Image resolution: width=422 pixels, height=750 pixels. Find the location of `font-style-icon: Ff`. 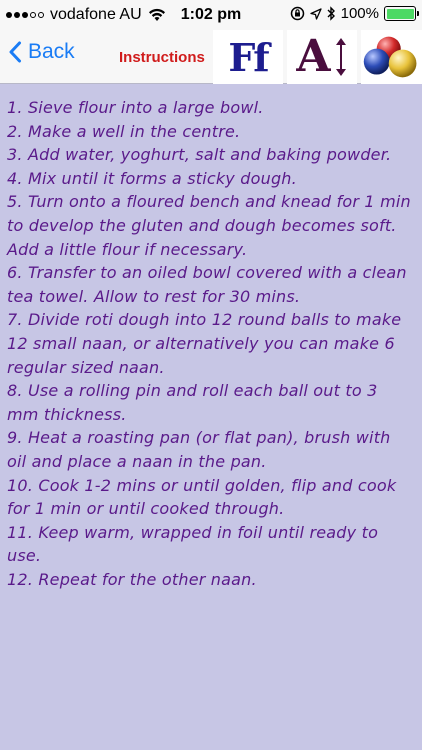

font-style-icon: Ff is located at coordinates (248, 57).